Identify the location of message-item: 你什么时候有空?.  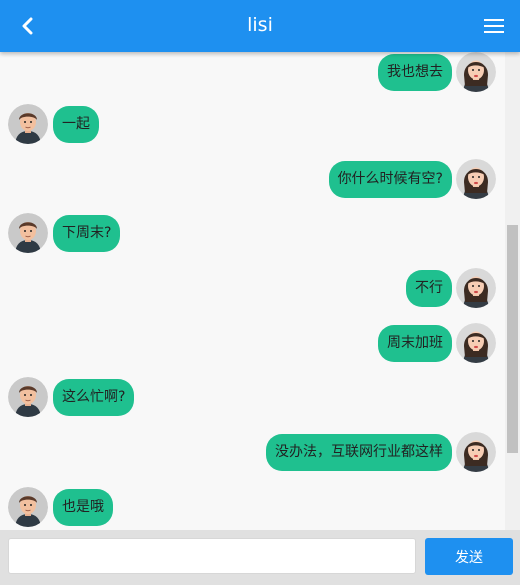
(252, 181).